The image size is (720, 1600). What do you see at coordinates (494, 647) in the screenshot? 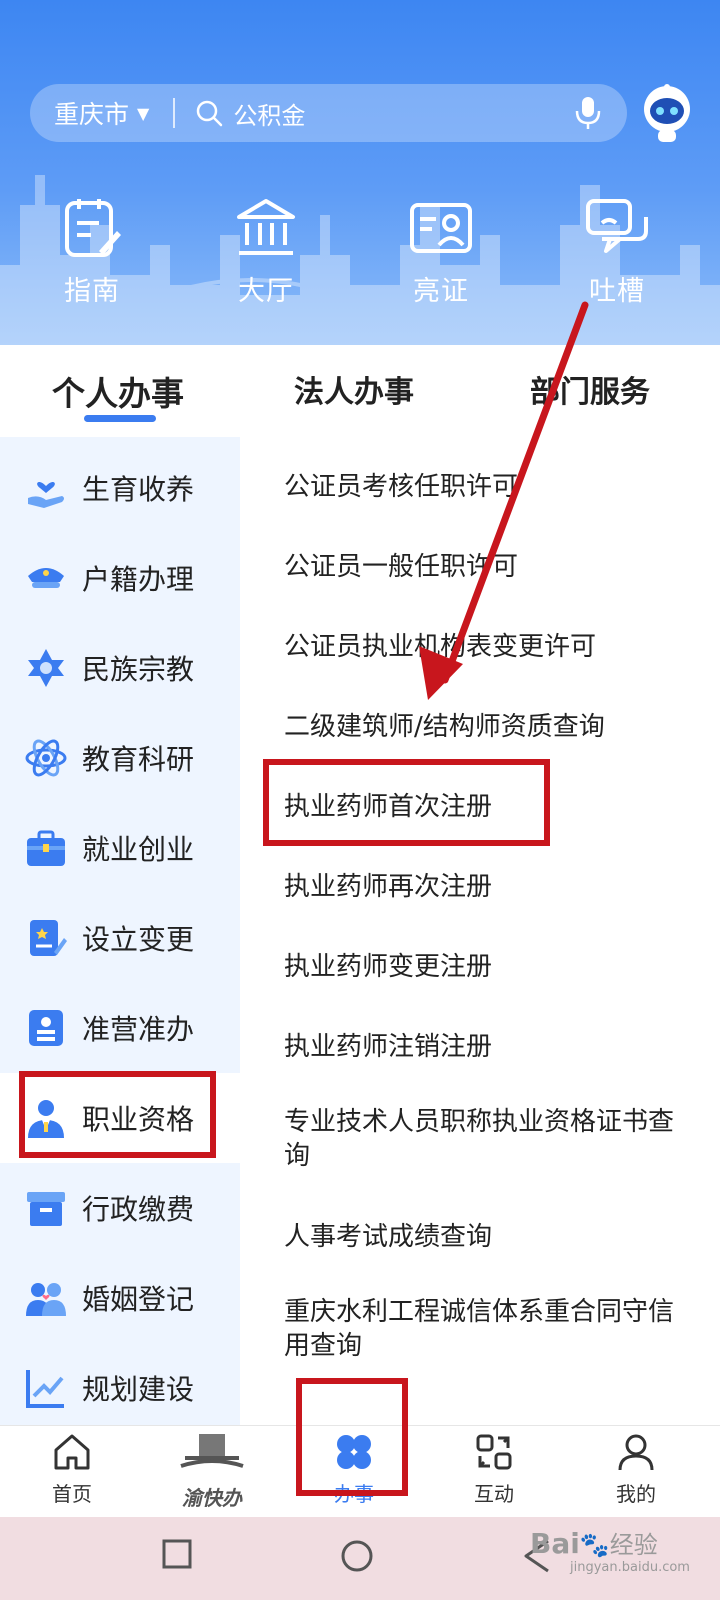
I see `service-item: 公证员执业机构表变更许可` at bounding box center [494, 647].